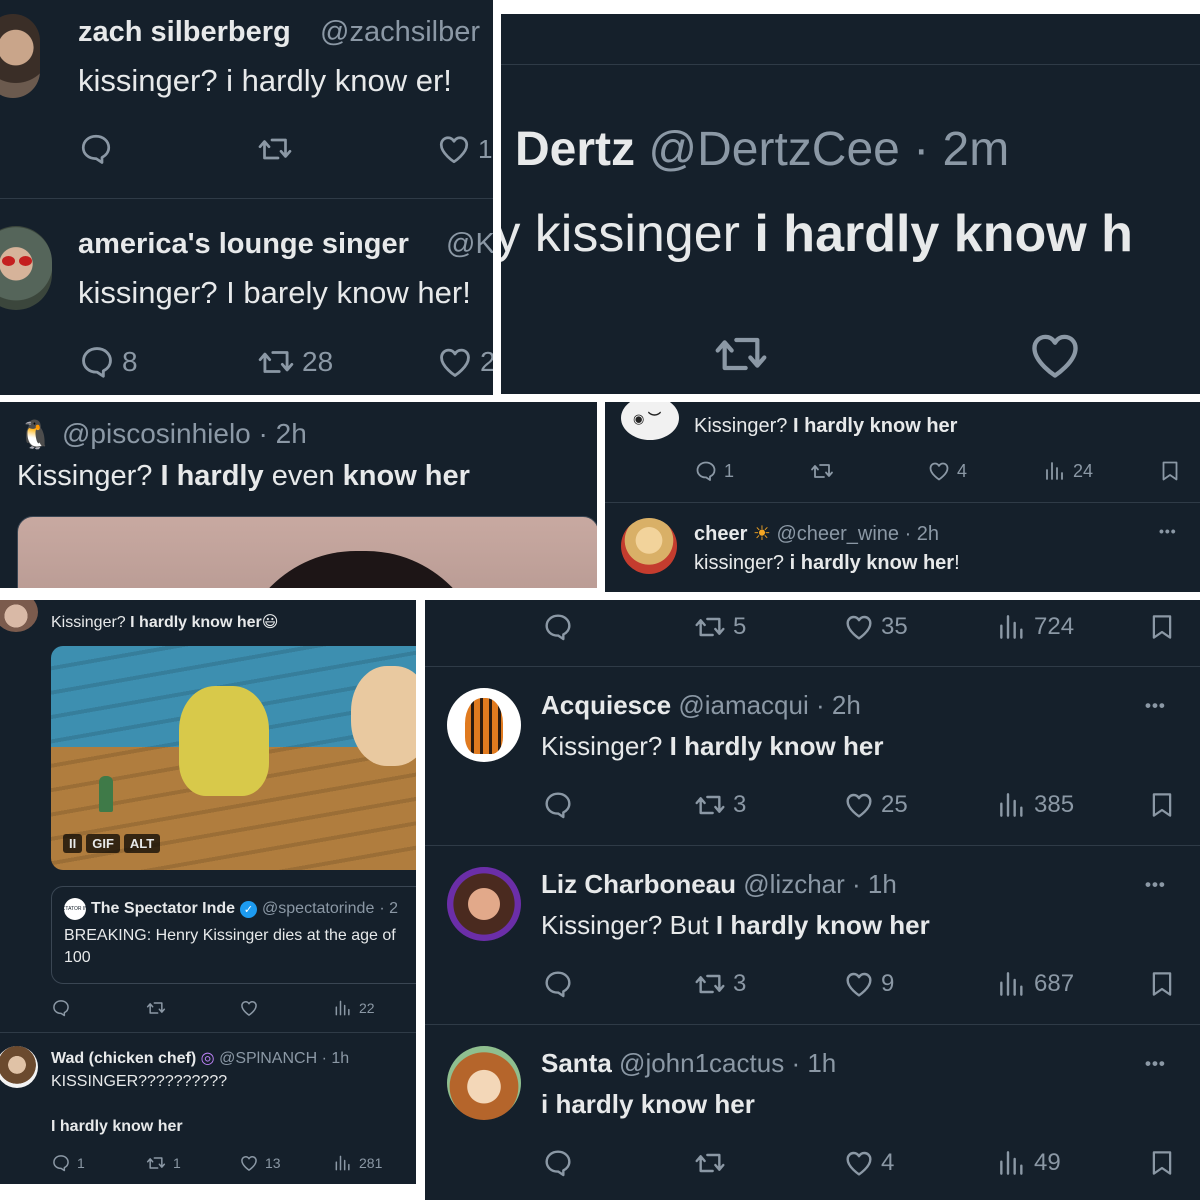 The image size is (1200, 1200). What do you see at coordinates (1035, 805) in the screenshot?
I see `views-button: 385` at bounding box center [1035, 805].